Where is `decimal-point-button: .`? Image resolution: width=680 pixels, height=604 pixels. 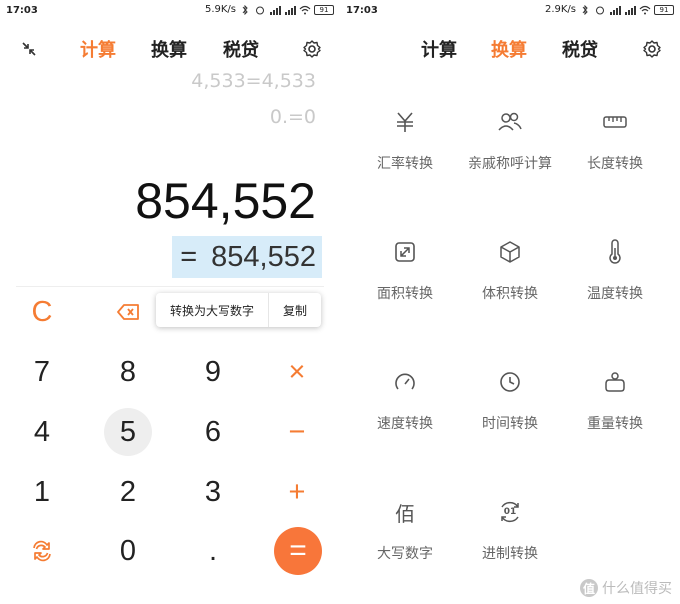 decimal-point-button: . is located at coordinates (213, 551).